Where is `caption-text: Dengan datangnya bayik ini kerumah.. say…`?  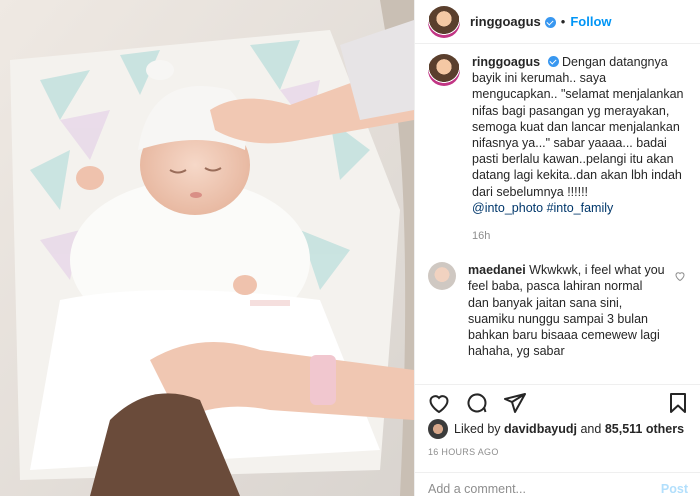
caption-text: Dengan datangnya bayik ini kerumah.. say… is located at coordinates (578, 127).